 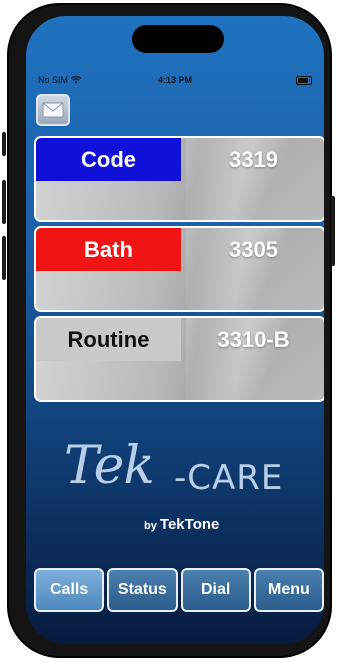 I want to click on call-type-label: Code, so click(x=108, y=159).